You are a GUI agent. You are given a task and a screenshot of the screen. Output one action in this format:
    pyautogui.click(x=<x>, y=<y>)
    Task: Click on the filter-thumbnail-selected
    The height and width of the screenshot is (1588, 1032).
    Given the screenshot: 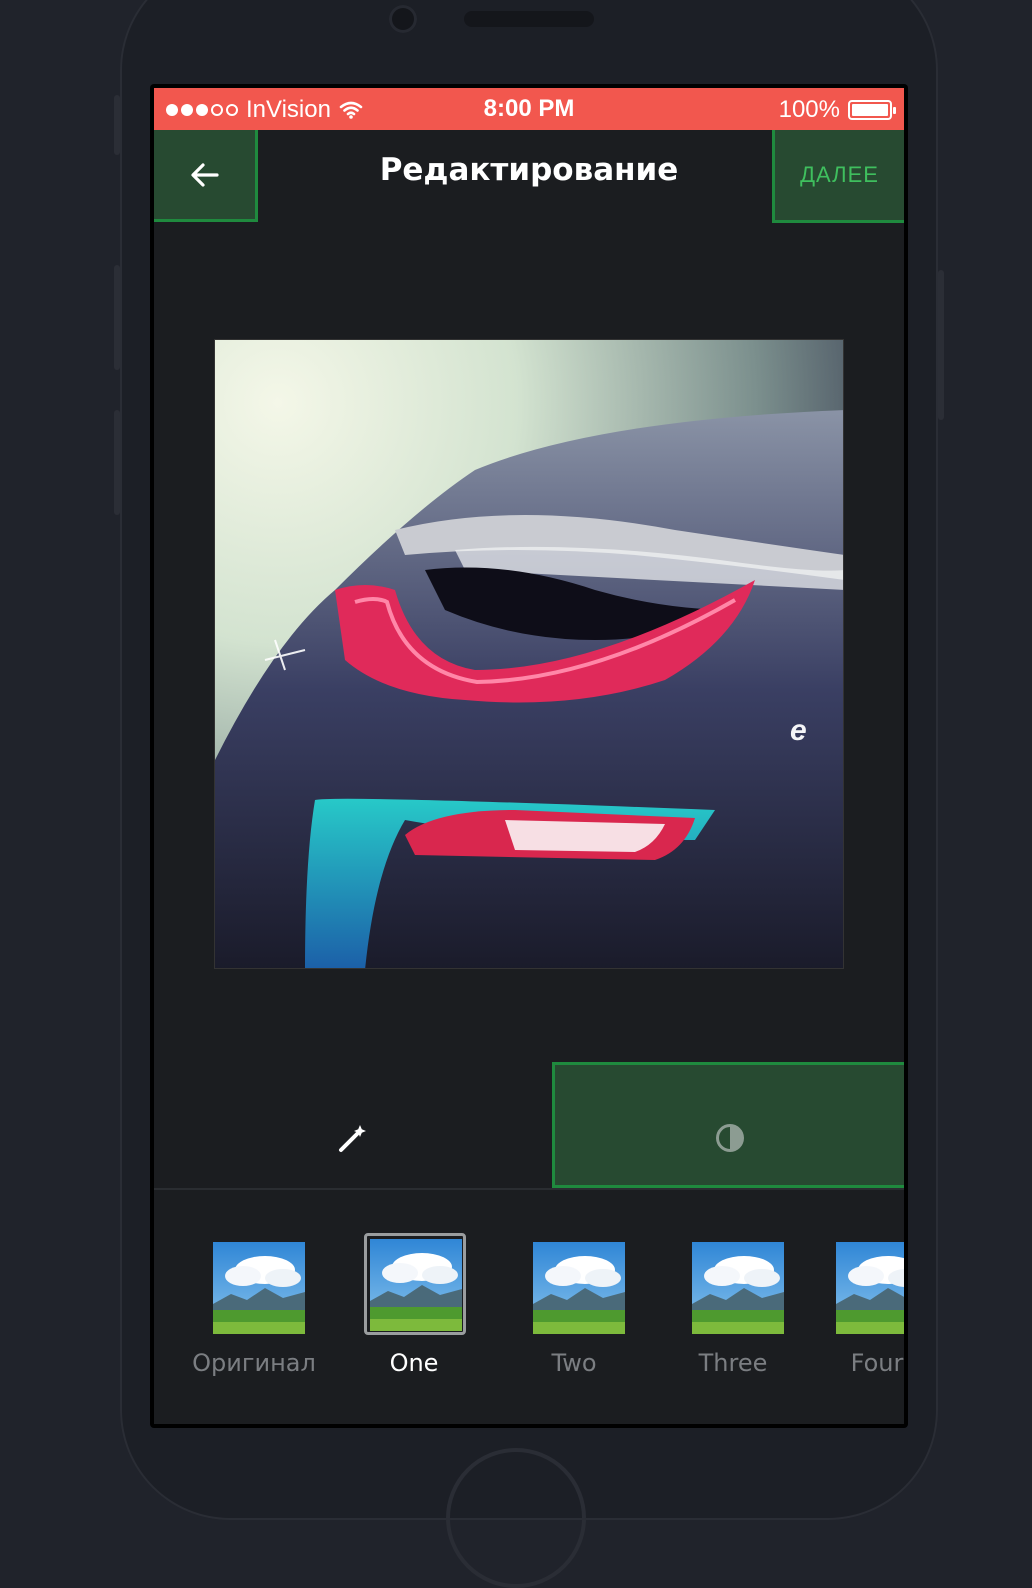 What is the action you would take?
    pyautogui.click(x=415, y=1284)
    